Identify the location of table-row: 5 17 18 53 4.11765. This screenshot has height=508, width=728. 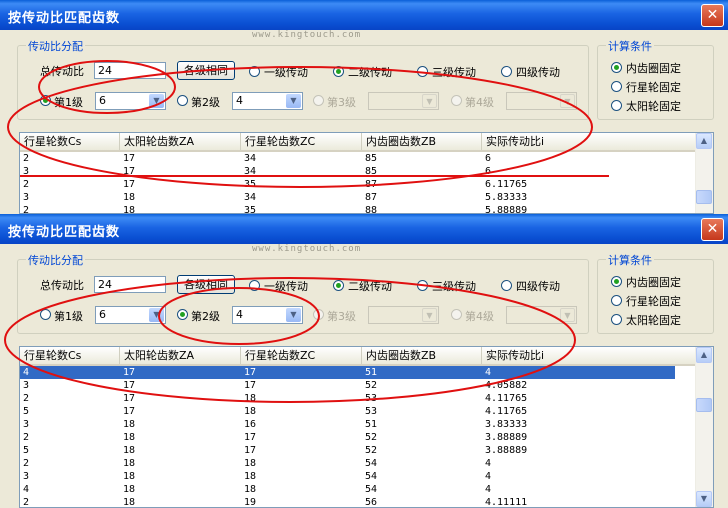
(347, 411).